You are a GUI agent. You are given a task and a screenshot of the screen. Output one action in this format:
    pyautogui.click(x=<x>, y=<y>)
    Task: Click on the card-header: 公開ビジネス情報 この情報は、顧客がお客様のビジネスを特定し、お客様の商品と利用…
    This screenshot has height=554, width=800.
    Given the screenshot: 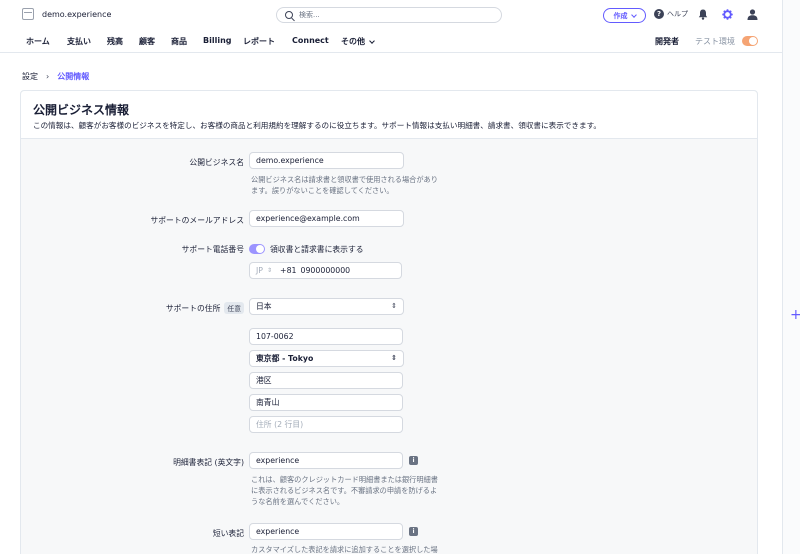 What is the action you would take?
    pyautogui.click(x=389, y=115)
    